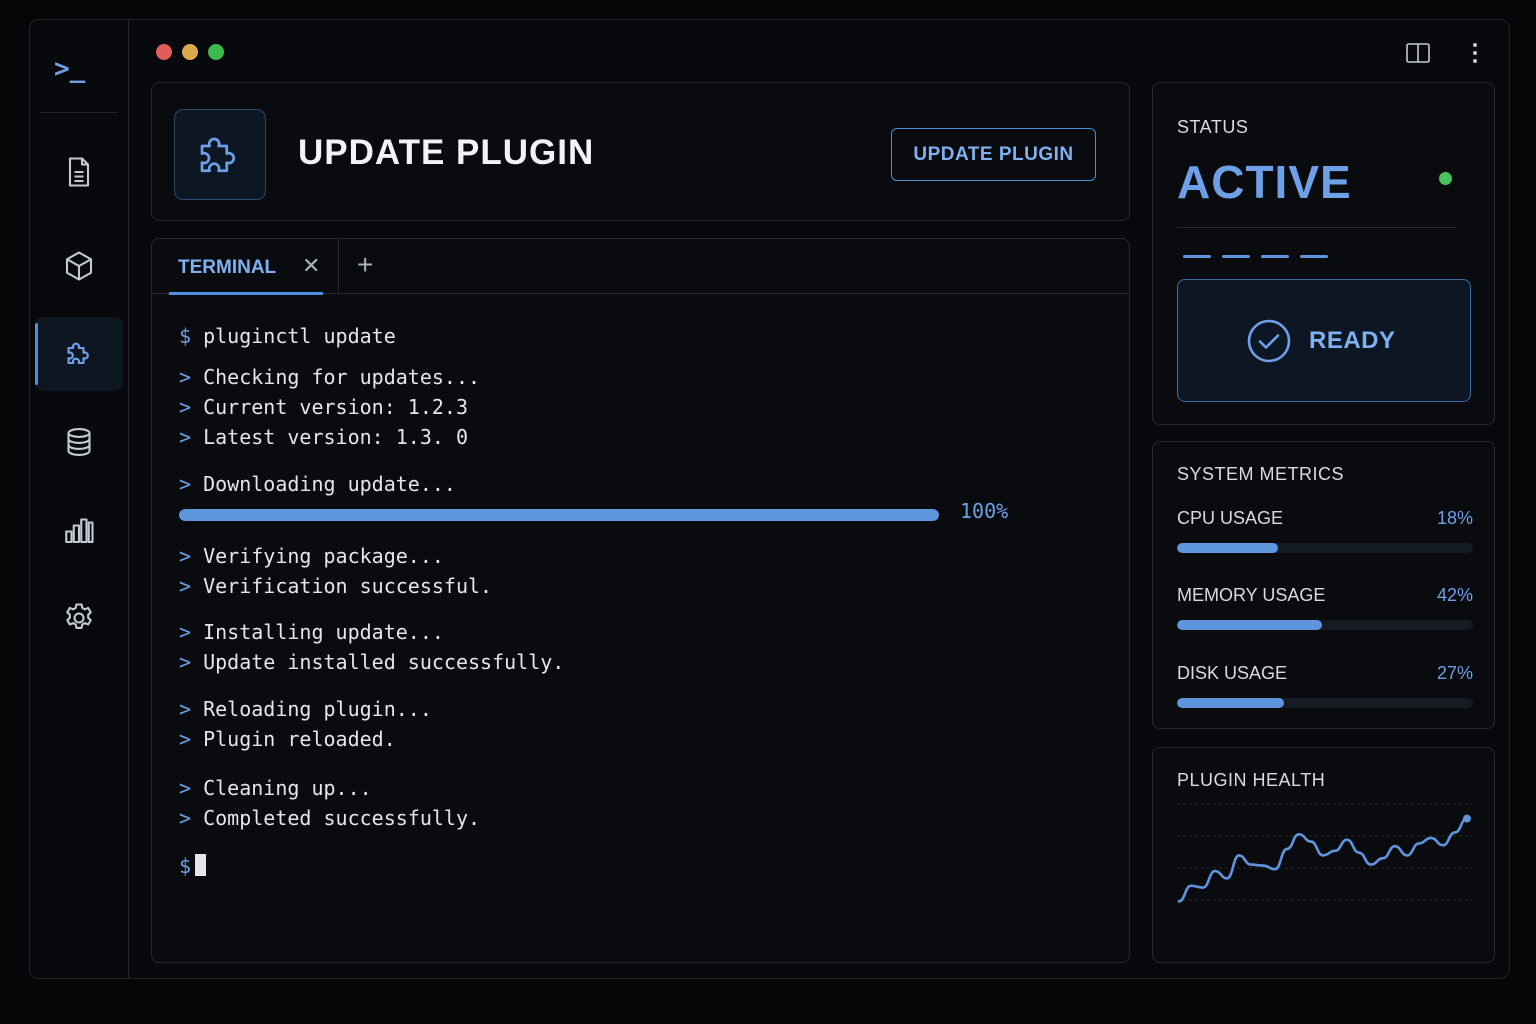 This screenshot has width=1536, height=1024. Describe the element at coordinates (365, 265) in the screenshot. I see `add-tab-button: +` at that location.